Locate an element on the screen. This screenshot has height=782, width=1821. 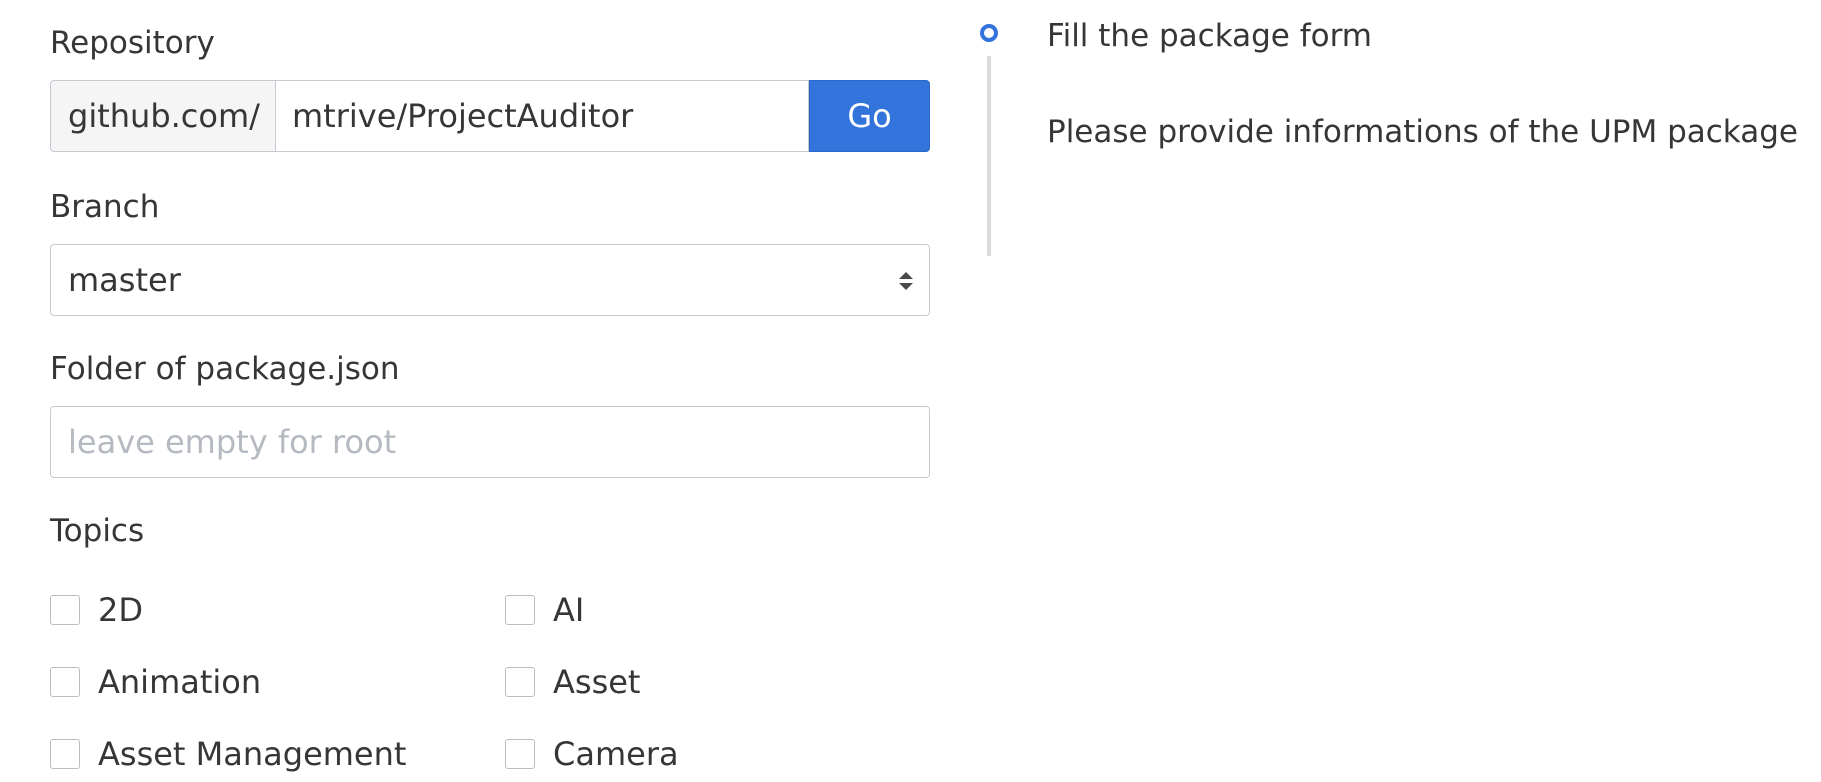
topic-label: Asset is located at coordinates (597, 682).